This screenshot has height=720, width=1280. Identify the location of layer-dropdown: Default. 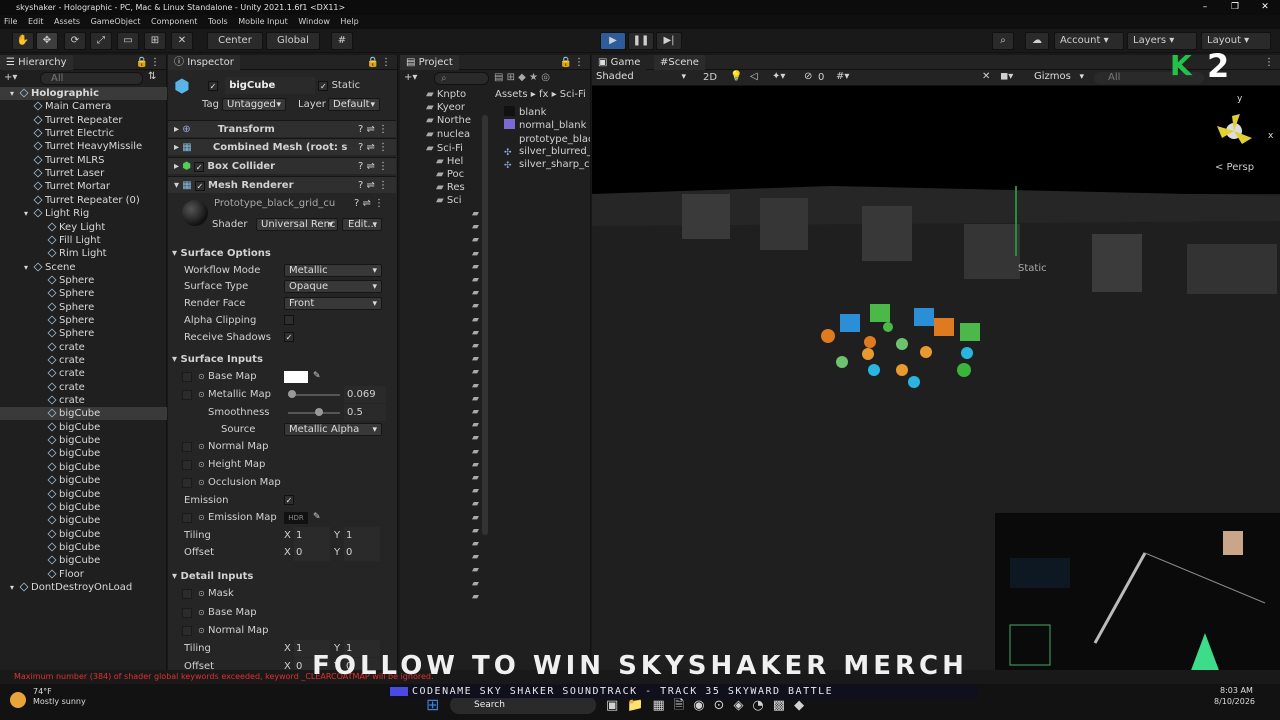
(354, 104).